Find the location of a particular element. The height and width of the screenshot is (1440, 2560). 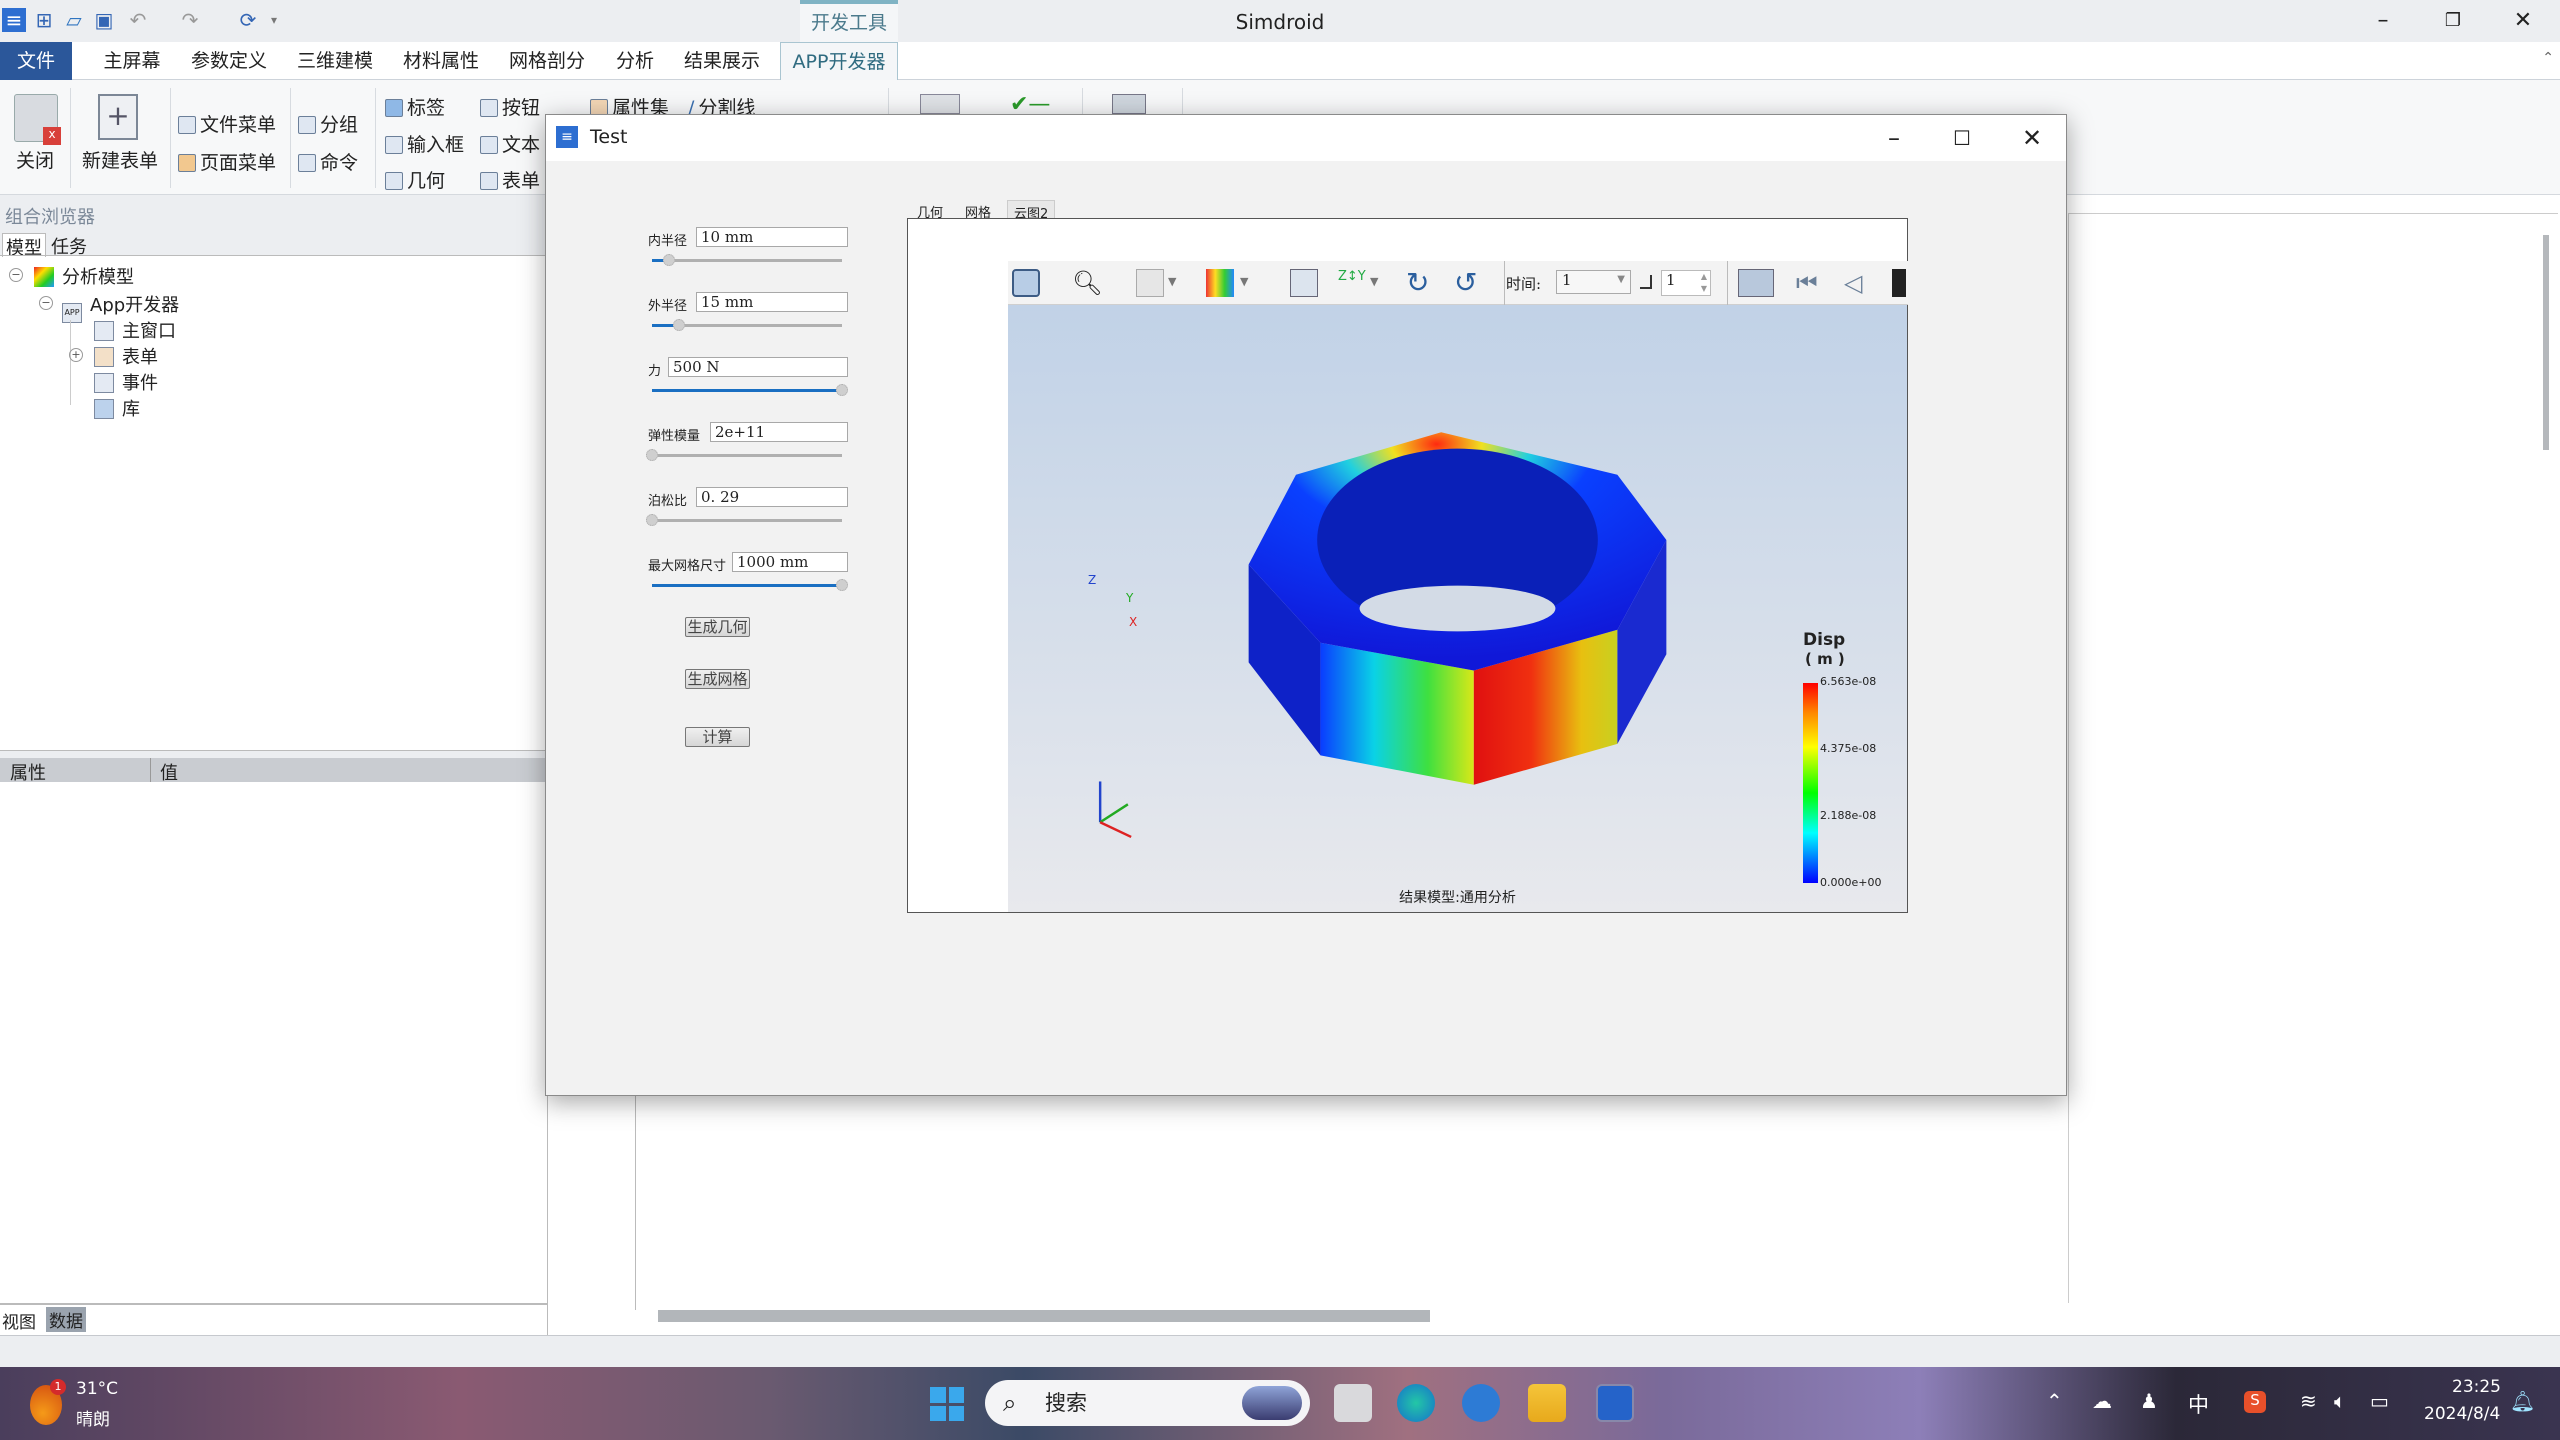

form-button: 表单 is located at coordinates (510, 179).